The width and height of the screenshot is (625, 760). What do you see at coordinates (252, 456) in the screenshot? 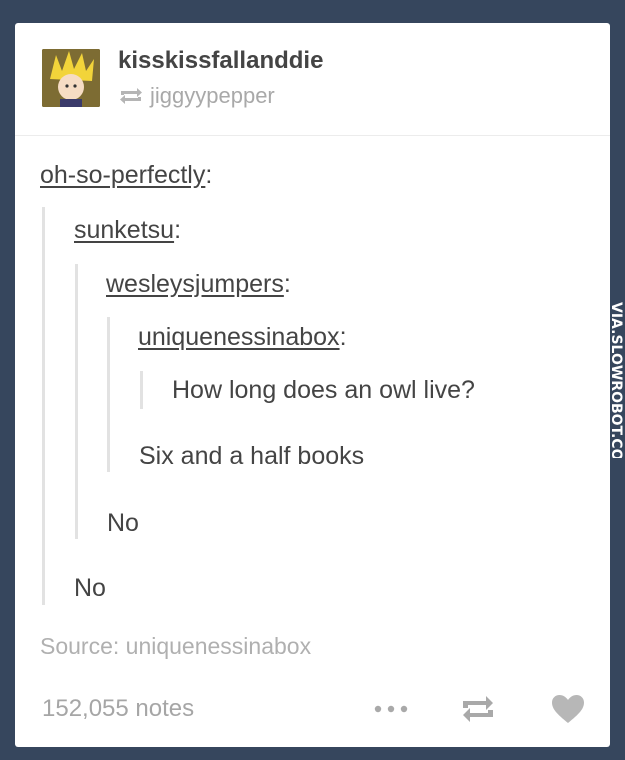
I see `answer-text-1: Six and a half books` at bounding box center [252, 456].